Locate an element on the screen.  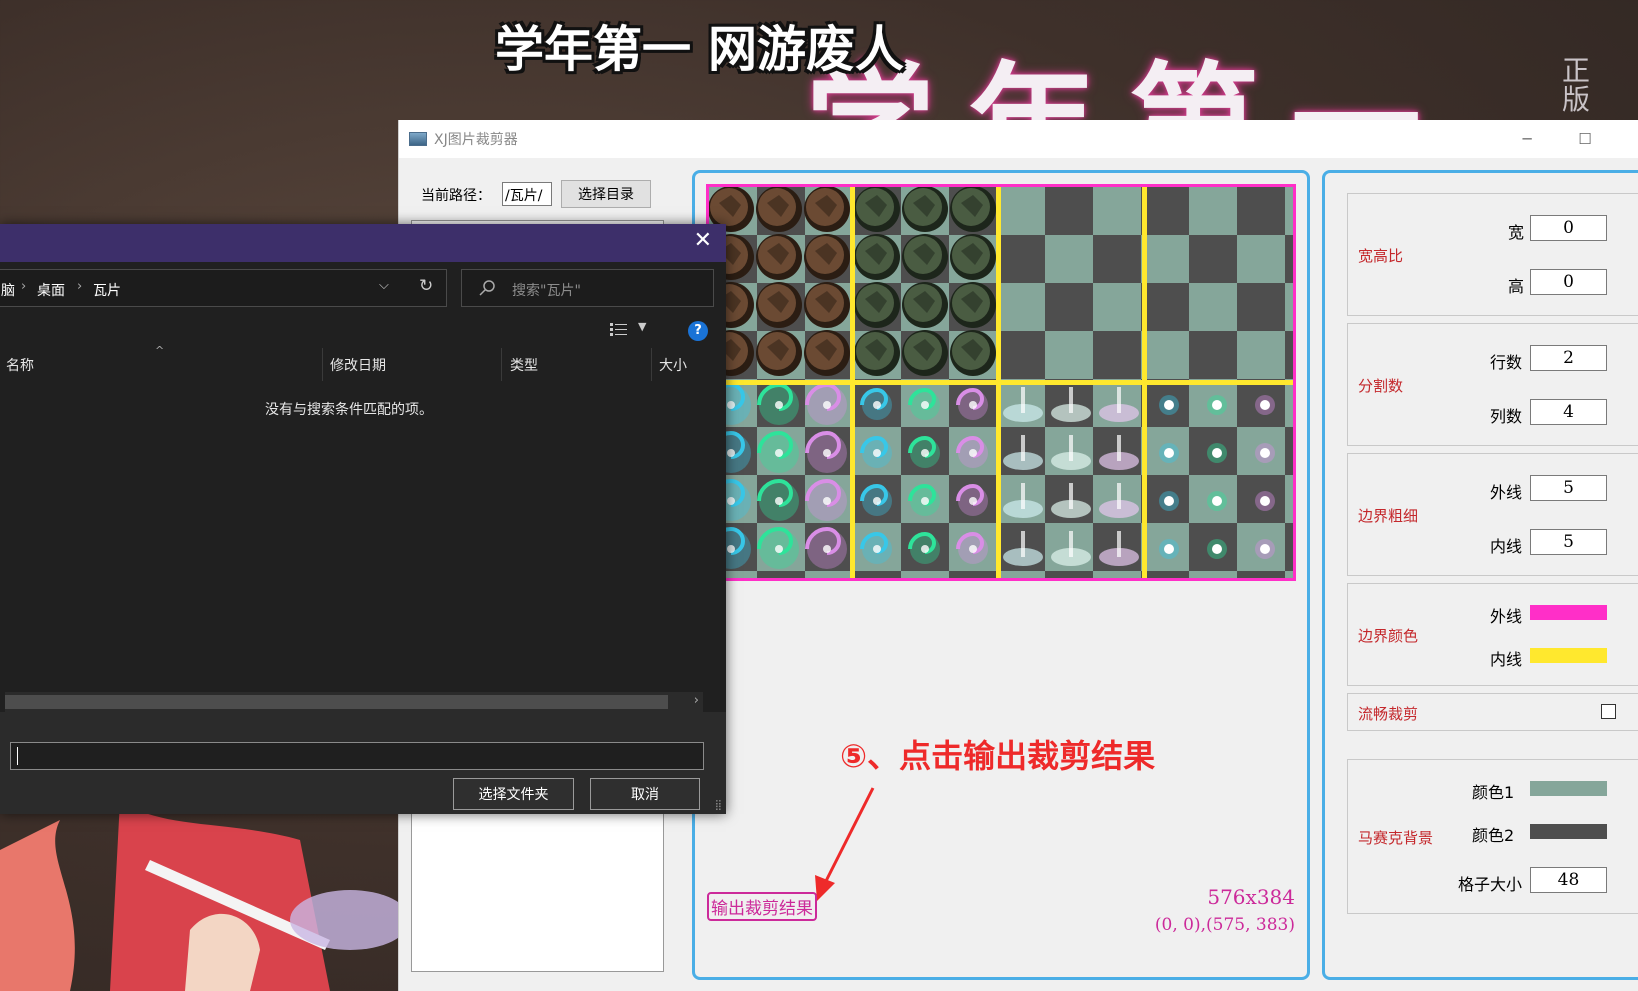
border-color-group: 边界颜色 外线 内线 is located at coordinates (1492, 634).